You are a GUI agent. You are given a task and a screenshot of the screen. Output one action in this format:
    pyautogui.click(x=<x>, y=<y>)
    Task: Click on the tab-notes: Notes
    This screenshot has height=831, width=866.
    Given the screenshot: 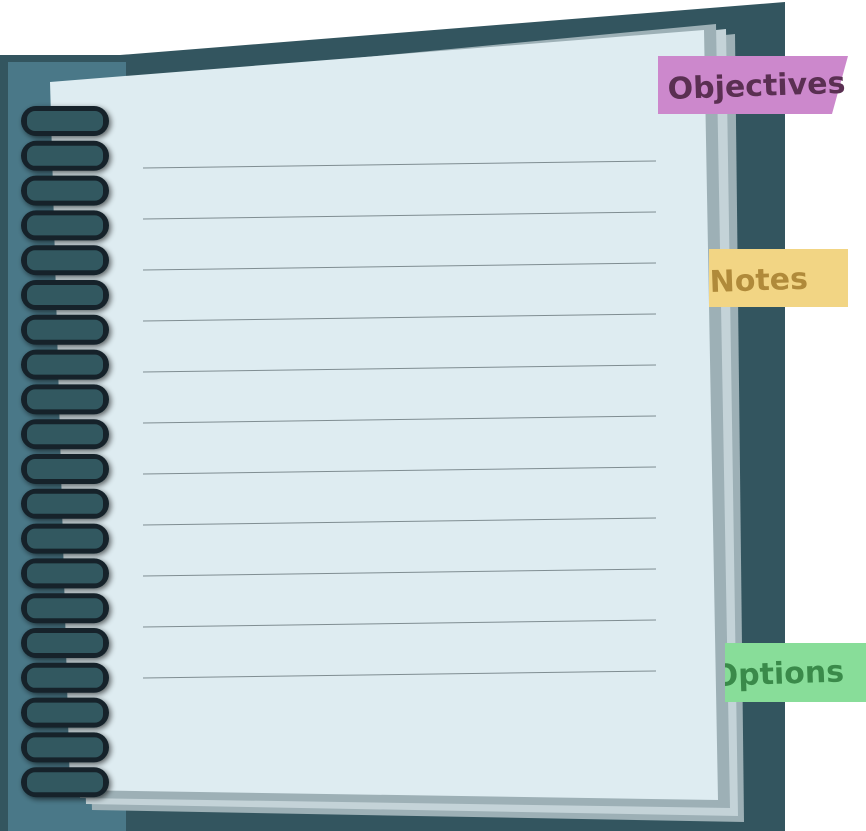 What is the action you would take?
    pyautogui.click(x=778, y=278)
    